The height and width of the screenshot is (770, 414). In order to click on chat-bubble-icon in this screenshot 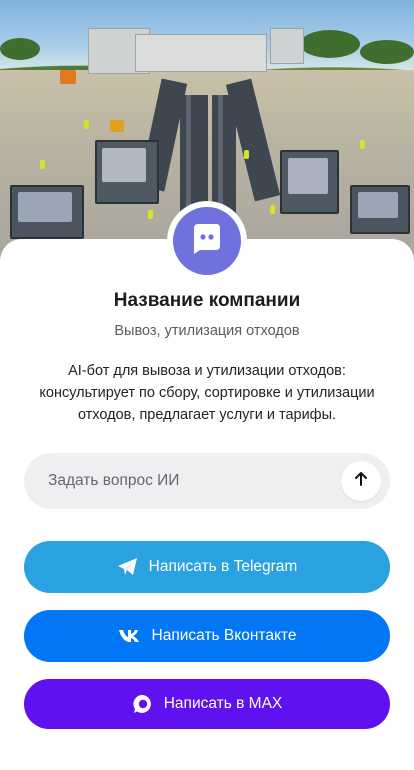, I will do `click(207, 241)`.